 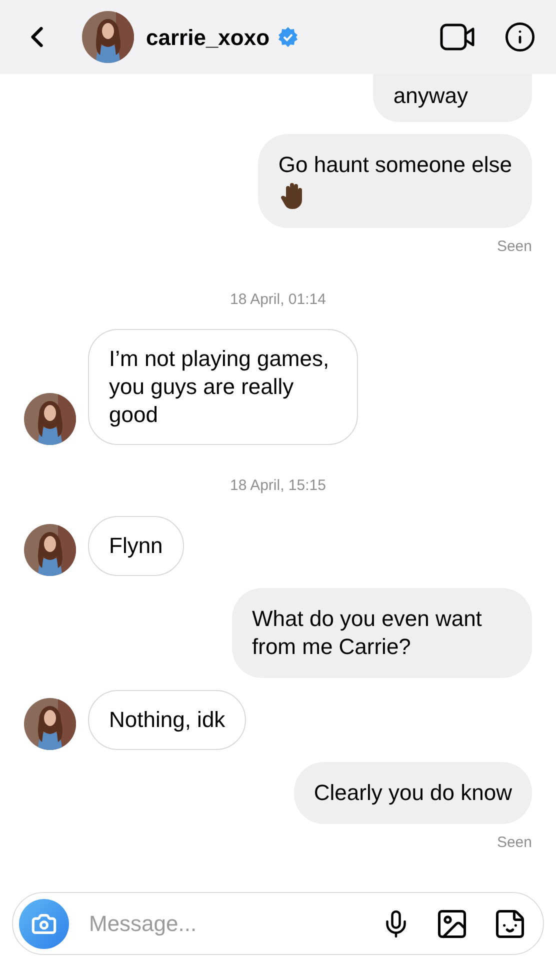 What do you see at coordinates (223, 387) in the screenshot?
I see `received-message: I’m not playing games, you guys are really good` at bounding box center [223, 387].